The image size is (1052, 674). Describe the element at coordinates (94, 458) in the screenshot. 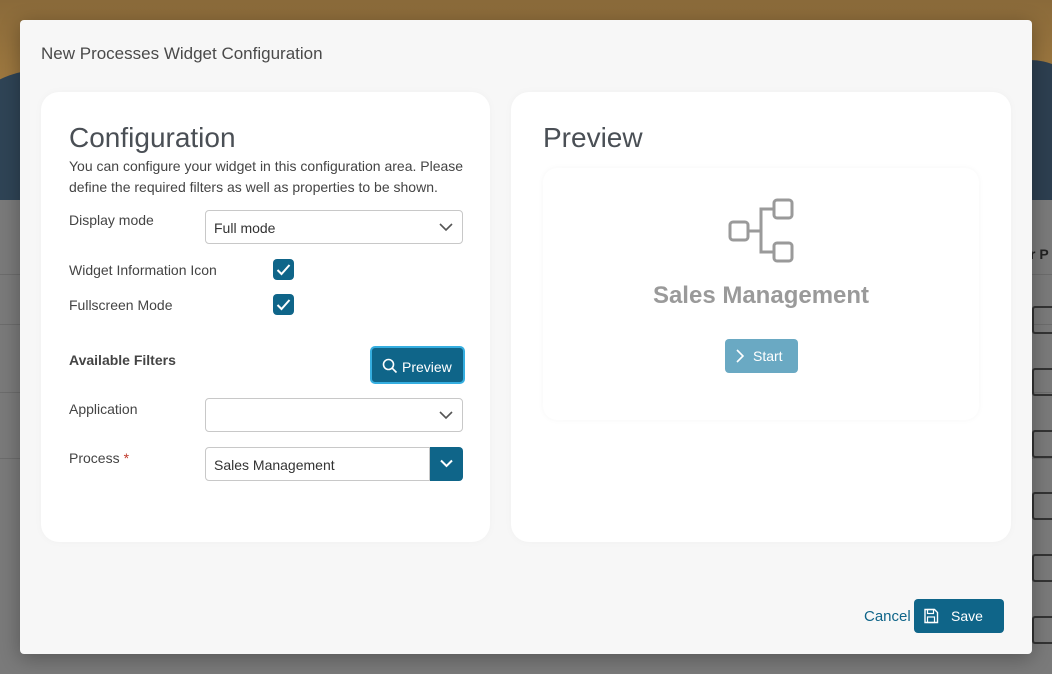

I see `process-label-text: Process` at that location.